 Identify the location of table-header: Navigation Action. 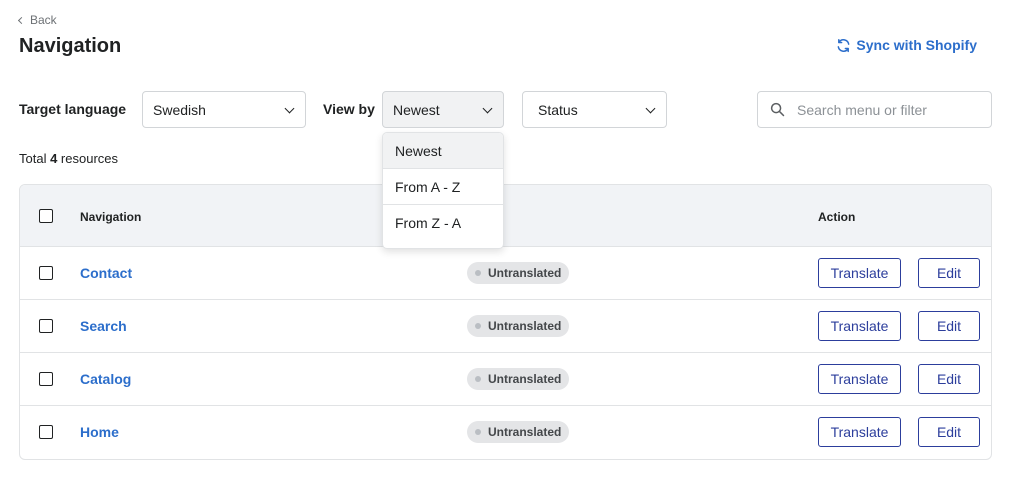
(505, 216).